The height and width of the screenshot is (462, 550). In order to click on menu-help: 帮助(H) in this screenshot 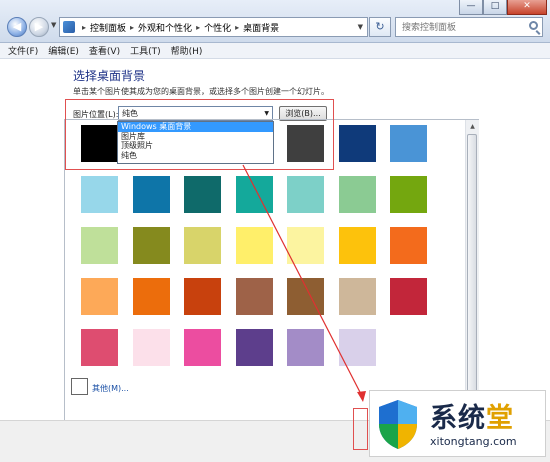, I will do `click(187, 50)`.